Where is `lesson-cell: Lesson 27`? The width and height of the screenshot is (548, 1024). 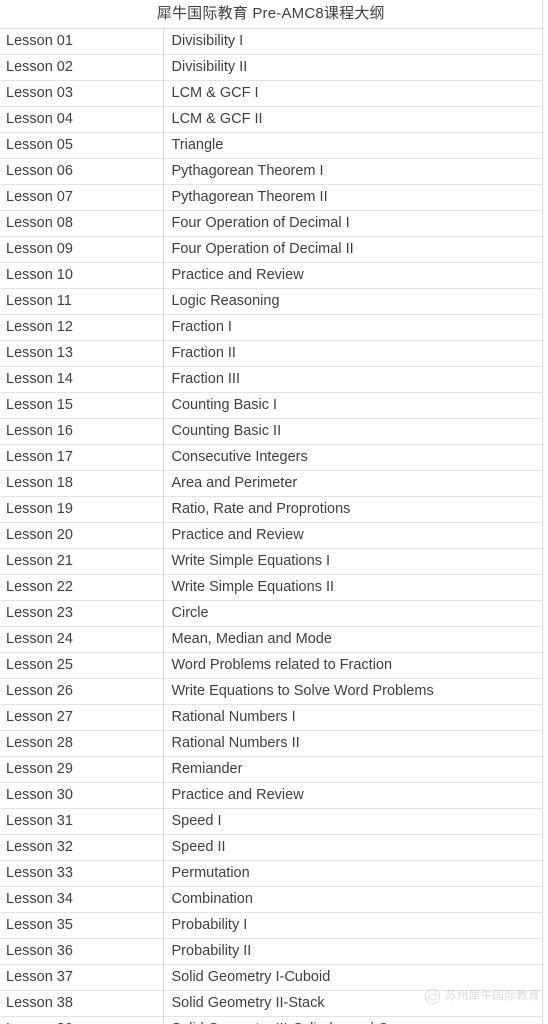
lesson-cell: Lesson 27 is located at coordinates (82, 717).